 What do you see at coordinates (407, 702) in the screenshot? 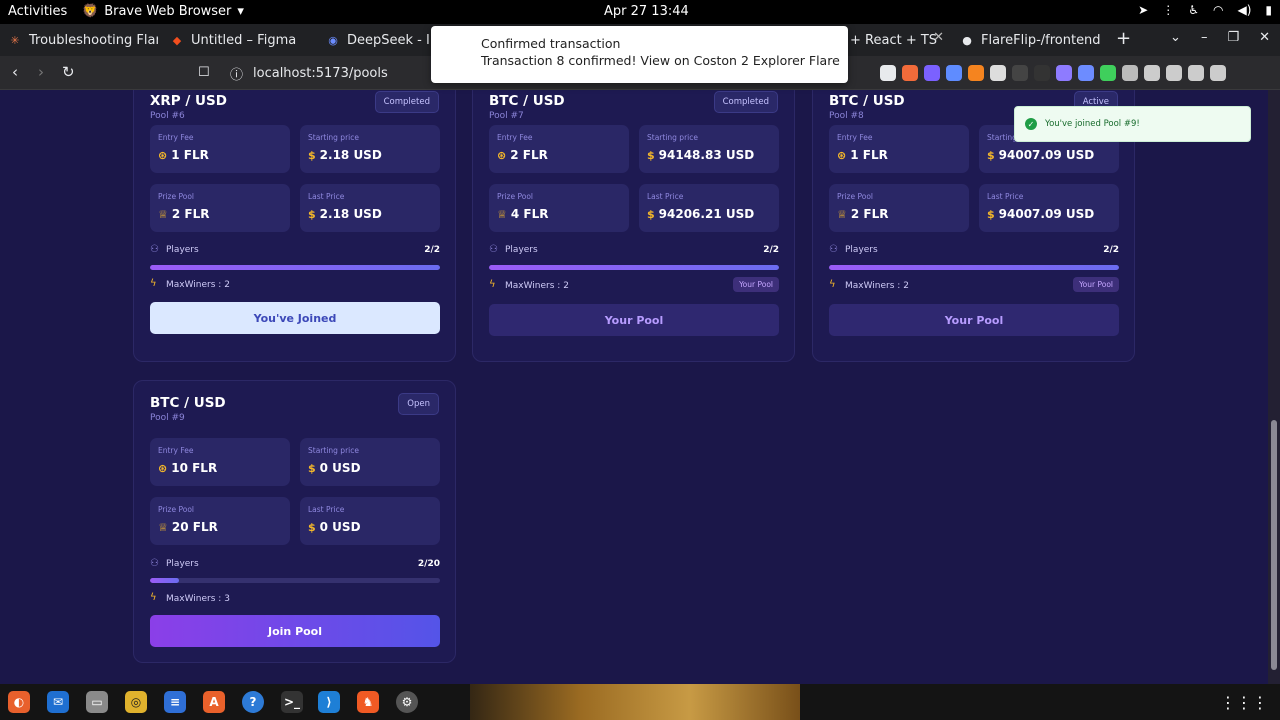
I see `settings-icon: ⚙` at bounding box center [407, 702].